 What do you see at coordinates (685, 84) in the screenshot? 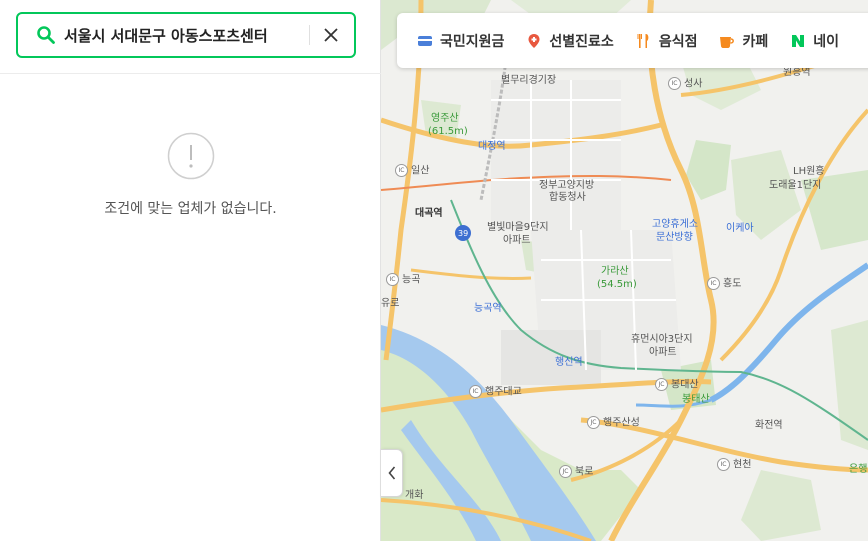
I see `map-label: IC 성사` at bounding box center [685, 84].